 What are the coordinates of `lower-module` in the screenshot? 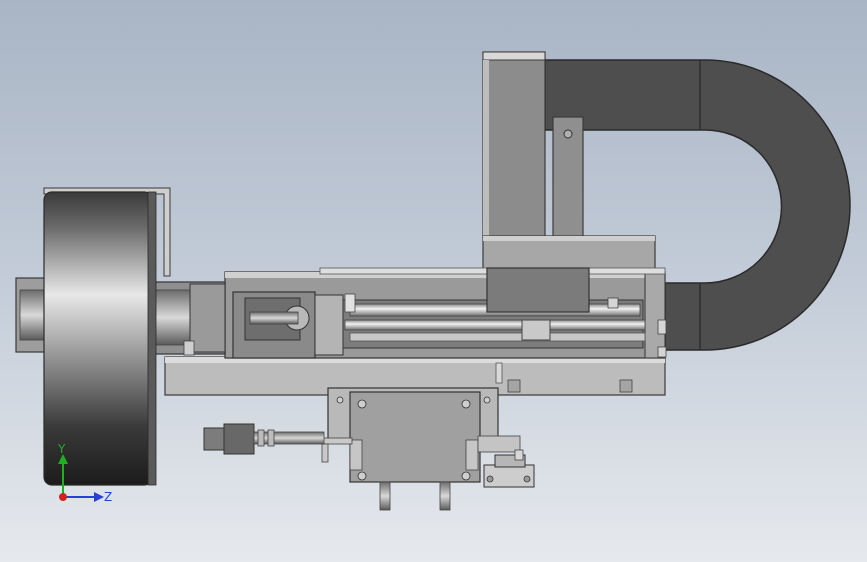 It's located at (410, 449).